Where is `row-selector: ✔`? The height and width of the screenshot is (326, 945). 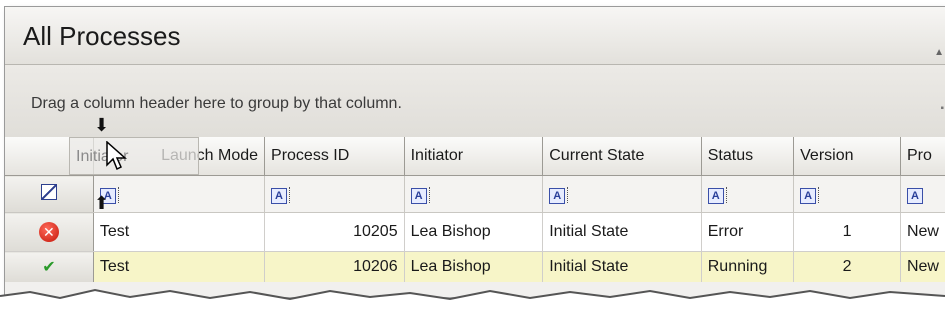
row-selector: ✔ is located at coordinates (49, 266).